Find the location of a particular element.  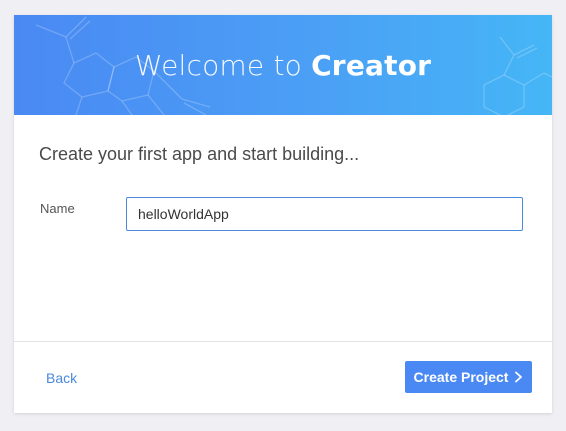

banner-title: Welcome to Creator is located at coordinates (283, 66).